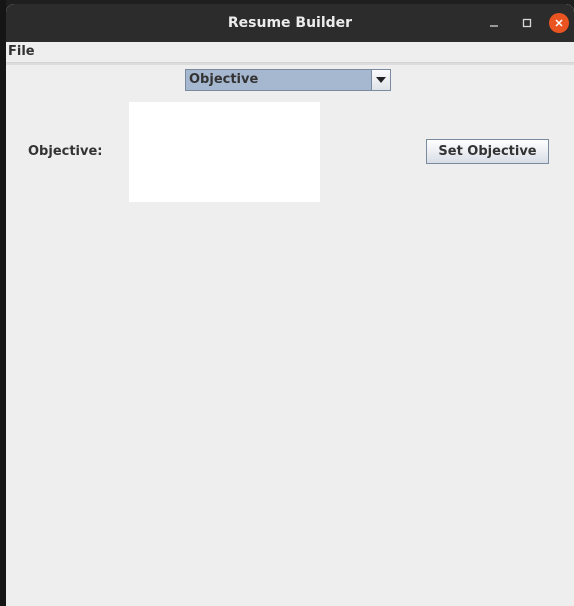  I want to click on section-selector: Objective, so click(288, 80).